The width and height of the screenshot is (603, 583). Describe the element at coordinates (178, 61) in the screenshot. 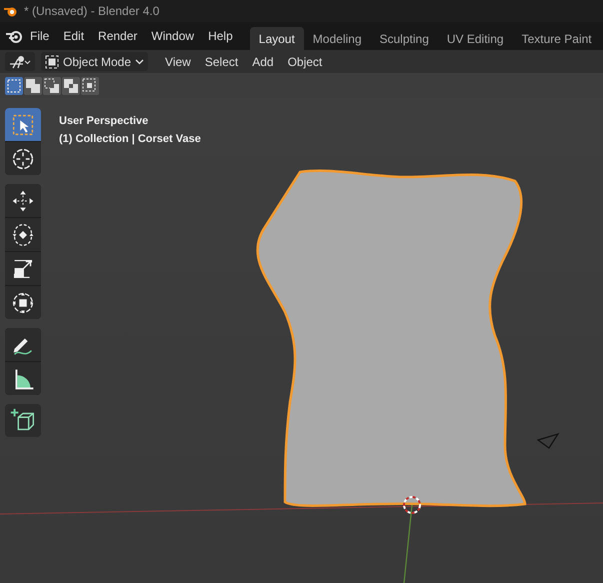

I see `menu-item: View` at that location.